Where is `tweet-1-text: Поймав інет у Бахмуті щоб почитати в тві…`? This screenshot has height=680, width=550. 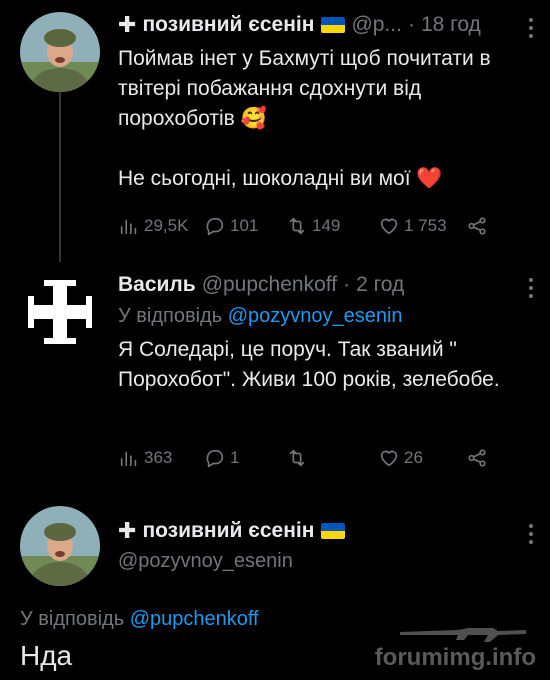 tweet-1-text: Поймав інет у Бахмуті щоб почитати в тві… is located at coordinates (304, 118).